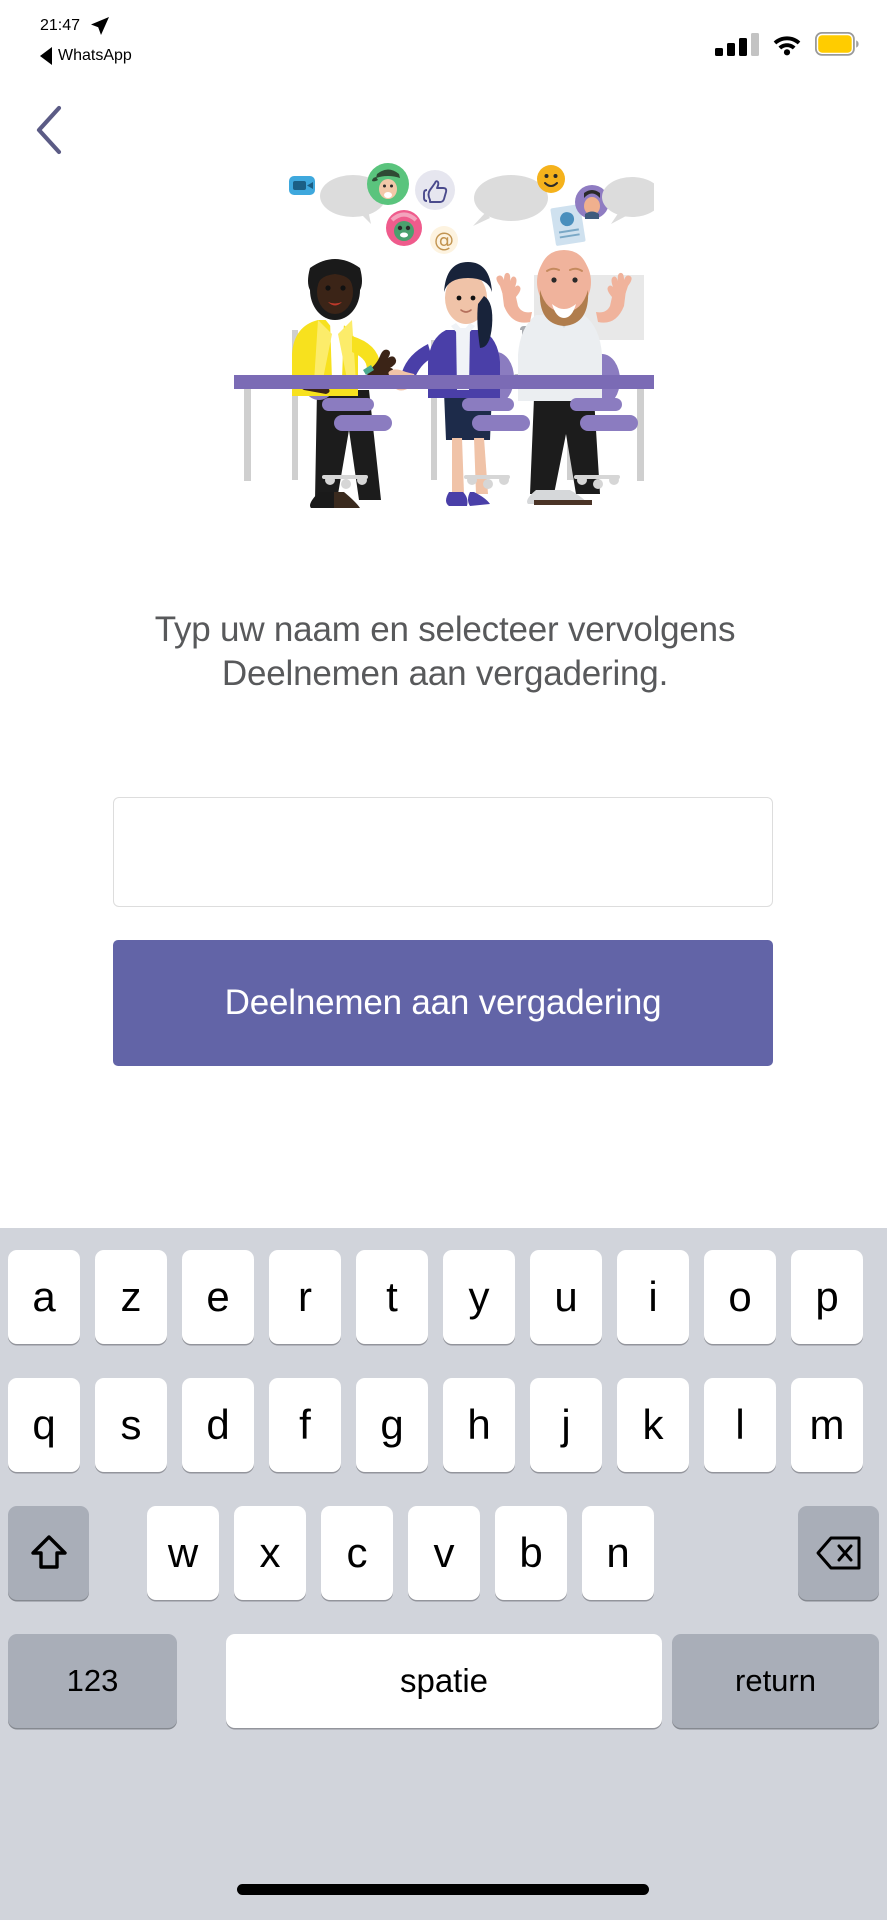 Image resolution: width=887 pixels, height=1920 pixels. I want to click on smiley-icon, so click(550, 179).